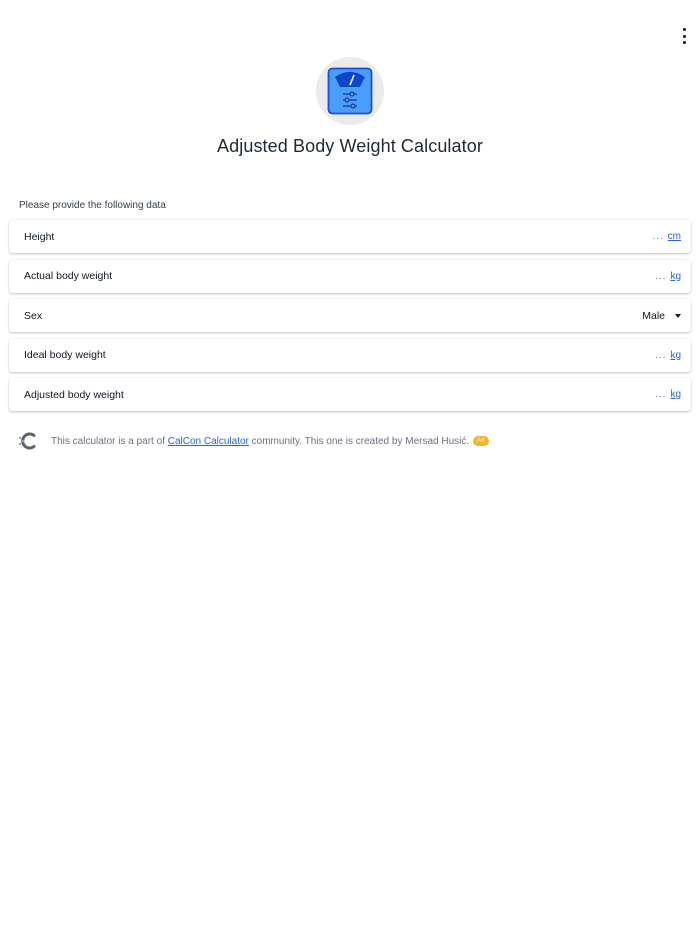 The height and width of the screenshot is (934, 700). What do you see at coordinates (350, 394) in the screenshot?
I see `adjusted-body-weight-field: Adjusted body weight ... kg` at bounding box center [350, 394].